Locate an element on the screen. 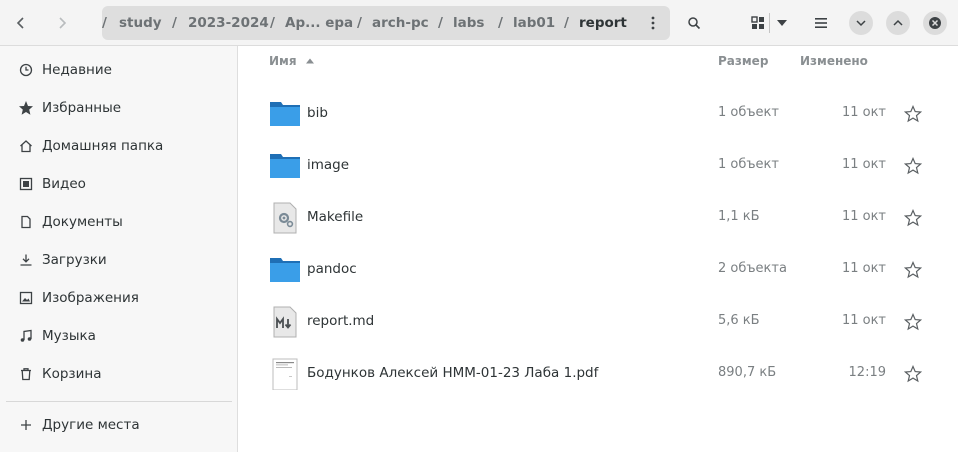 This screenshot has height=452, width=958. sidebar-item-home: Домашняя папка is located at coordinates (119, 146).